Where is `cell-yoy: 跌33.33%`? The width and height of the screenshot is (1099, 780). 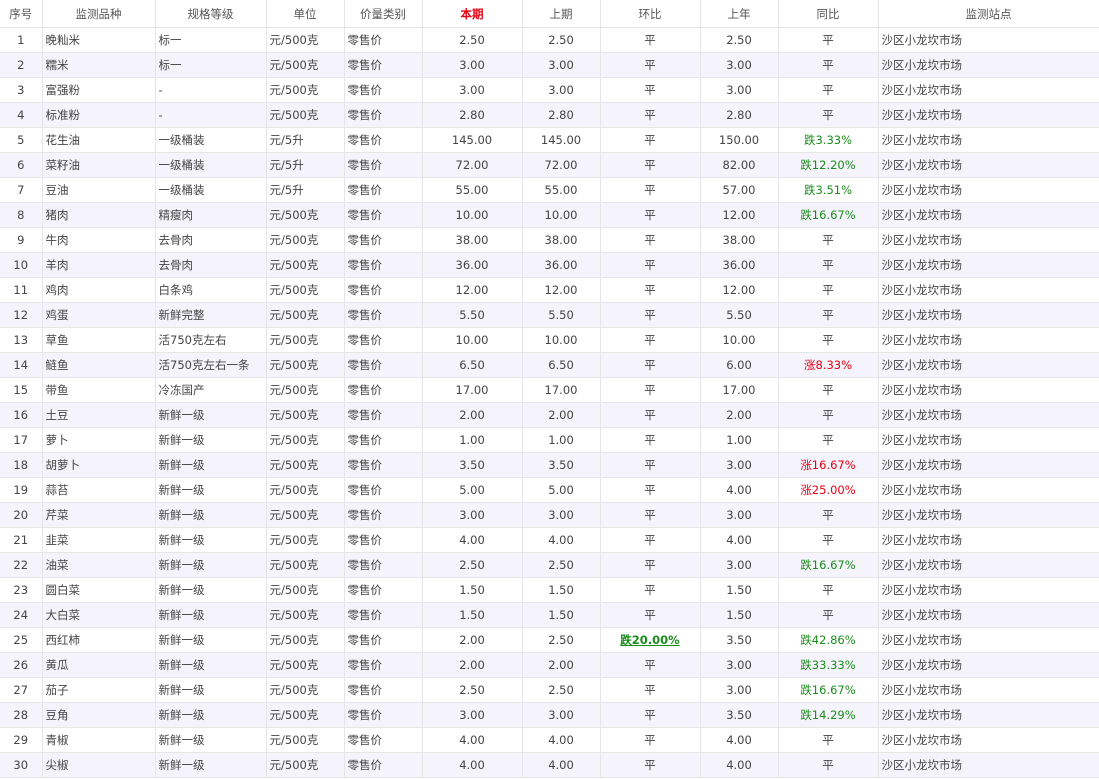
cell-yoy: 跌33.33% is located at coordinates (828, 665).